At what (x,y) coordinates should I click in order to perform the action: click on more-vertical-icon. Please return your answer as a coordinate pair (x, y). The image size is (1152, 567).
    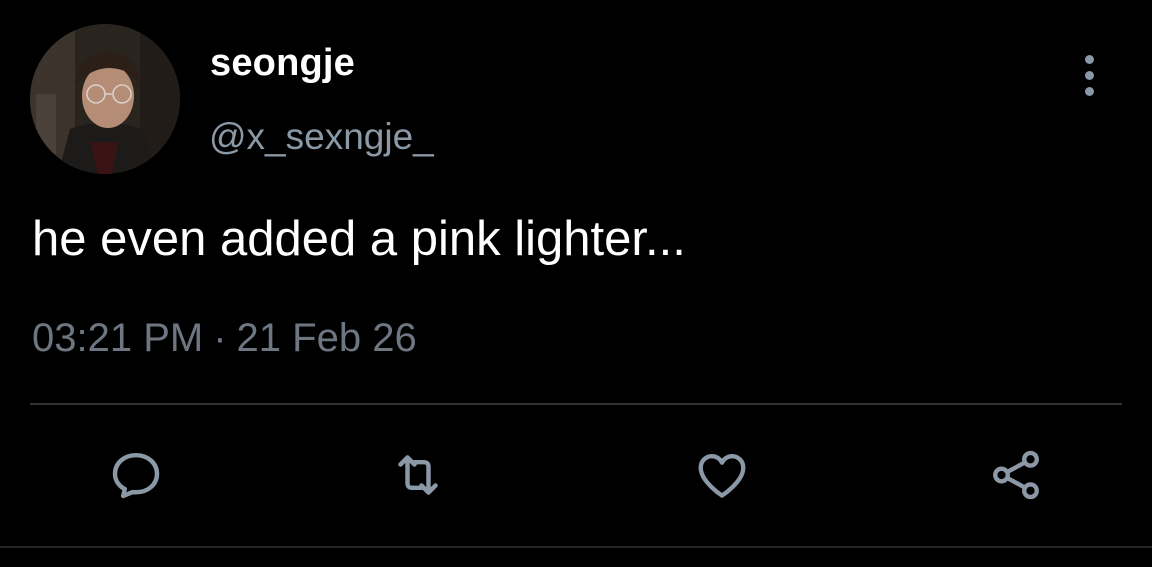
    Looking at the image, I should click on (1089, 59).